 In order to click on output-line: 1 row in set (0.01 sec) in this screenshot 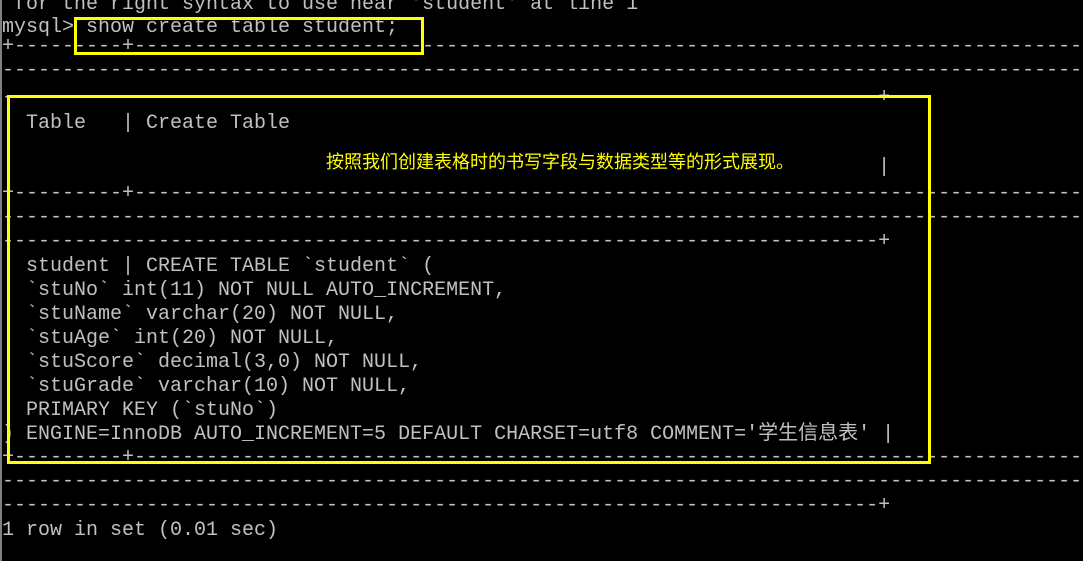, I will do `click(140, 530)`.